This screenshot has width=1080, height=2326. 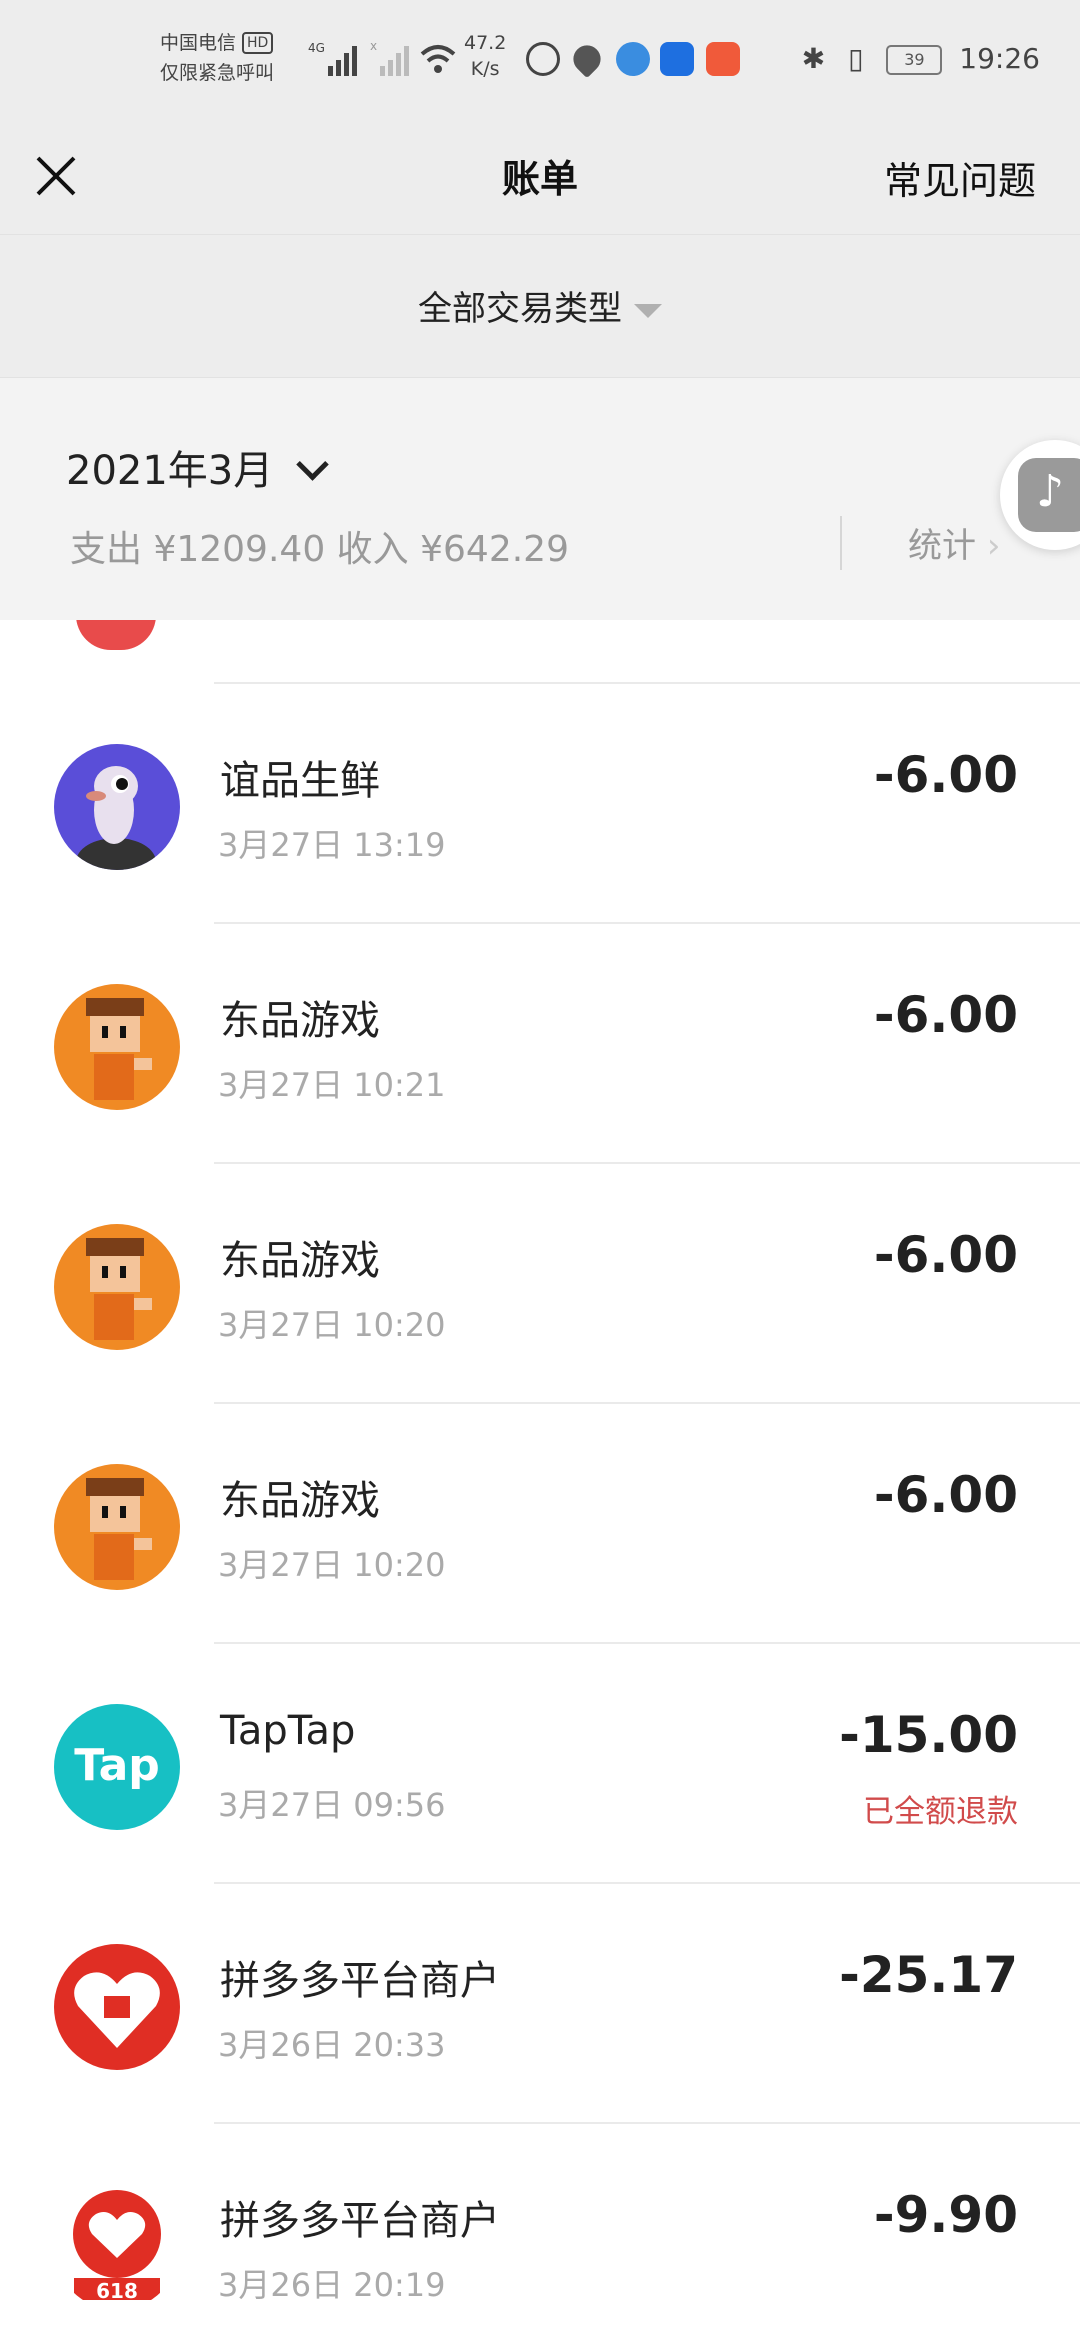 What do you see at coordinates (438, 59) in the screenshot?
I see `wifi-icon` at bounding box center [438, 59].